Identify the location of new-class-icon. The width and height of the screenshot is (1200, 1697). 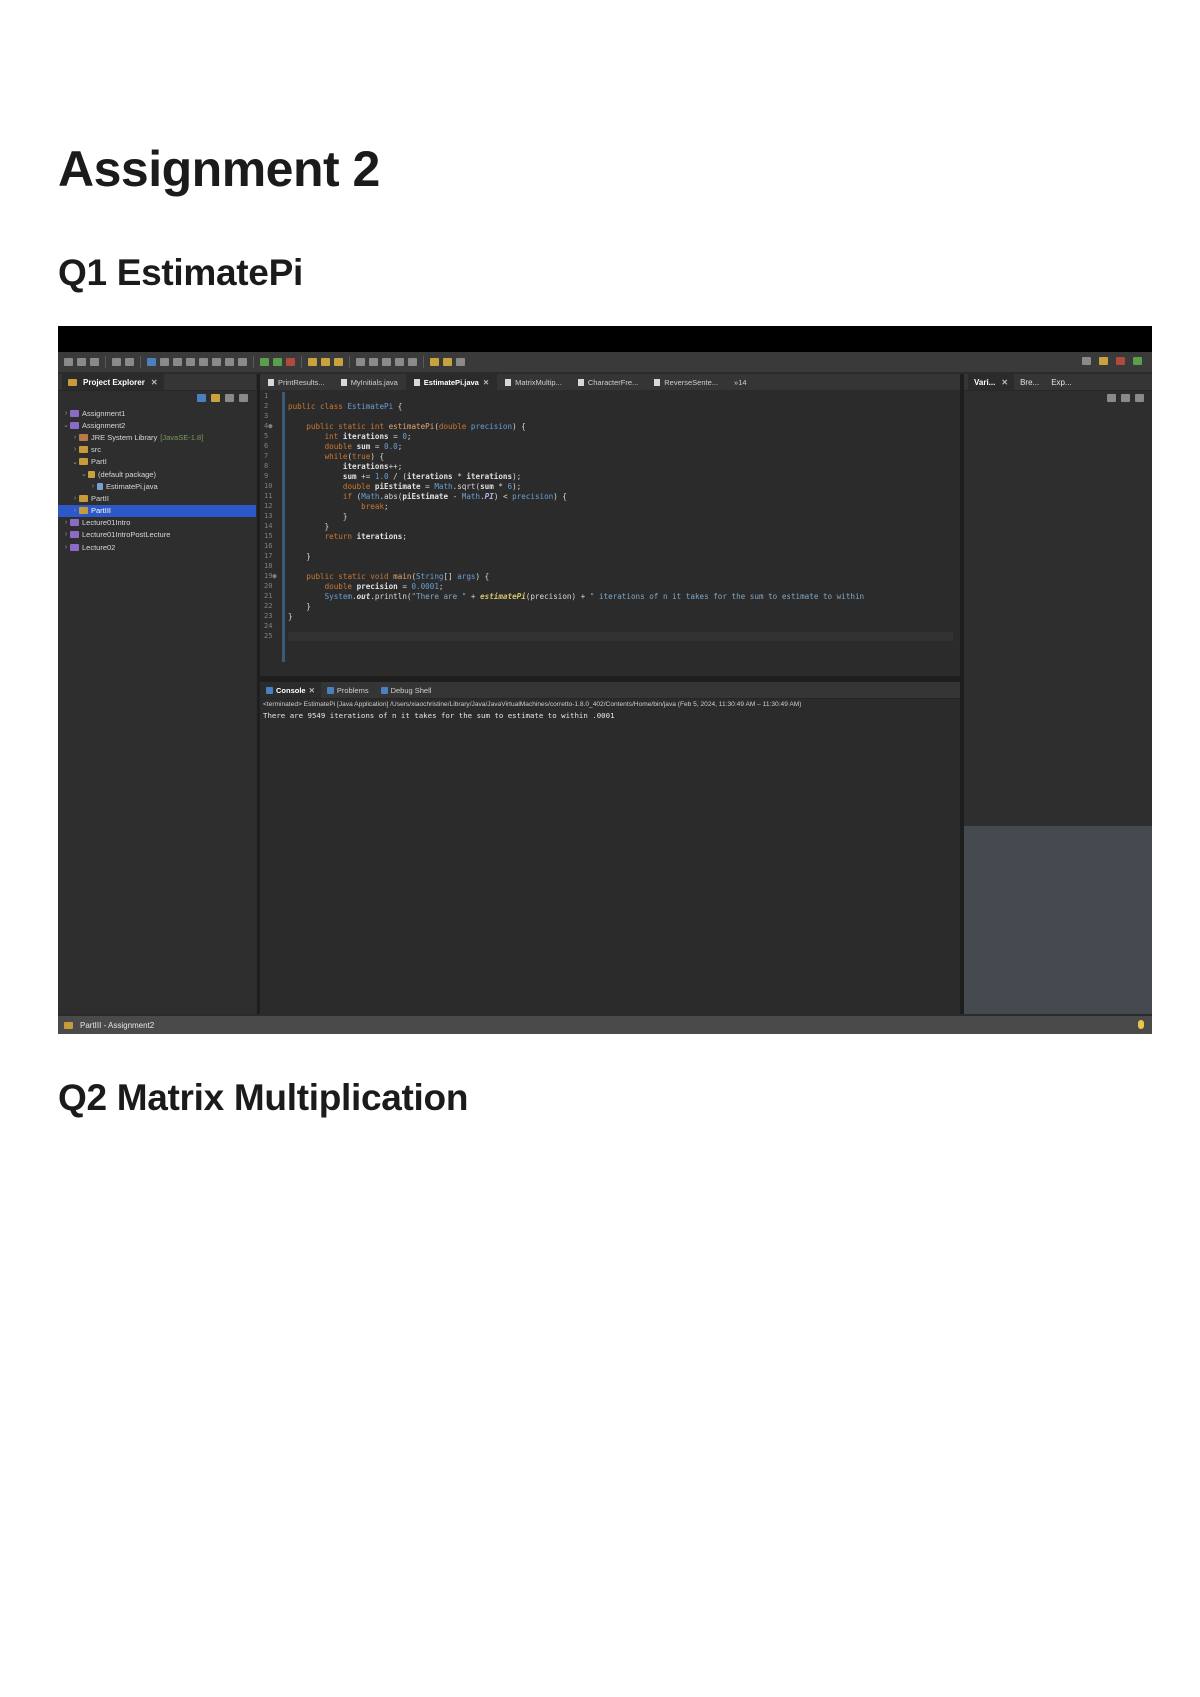
(338, 362).